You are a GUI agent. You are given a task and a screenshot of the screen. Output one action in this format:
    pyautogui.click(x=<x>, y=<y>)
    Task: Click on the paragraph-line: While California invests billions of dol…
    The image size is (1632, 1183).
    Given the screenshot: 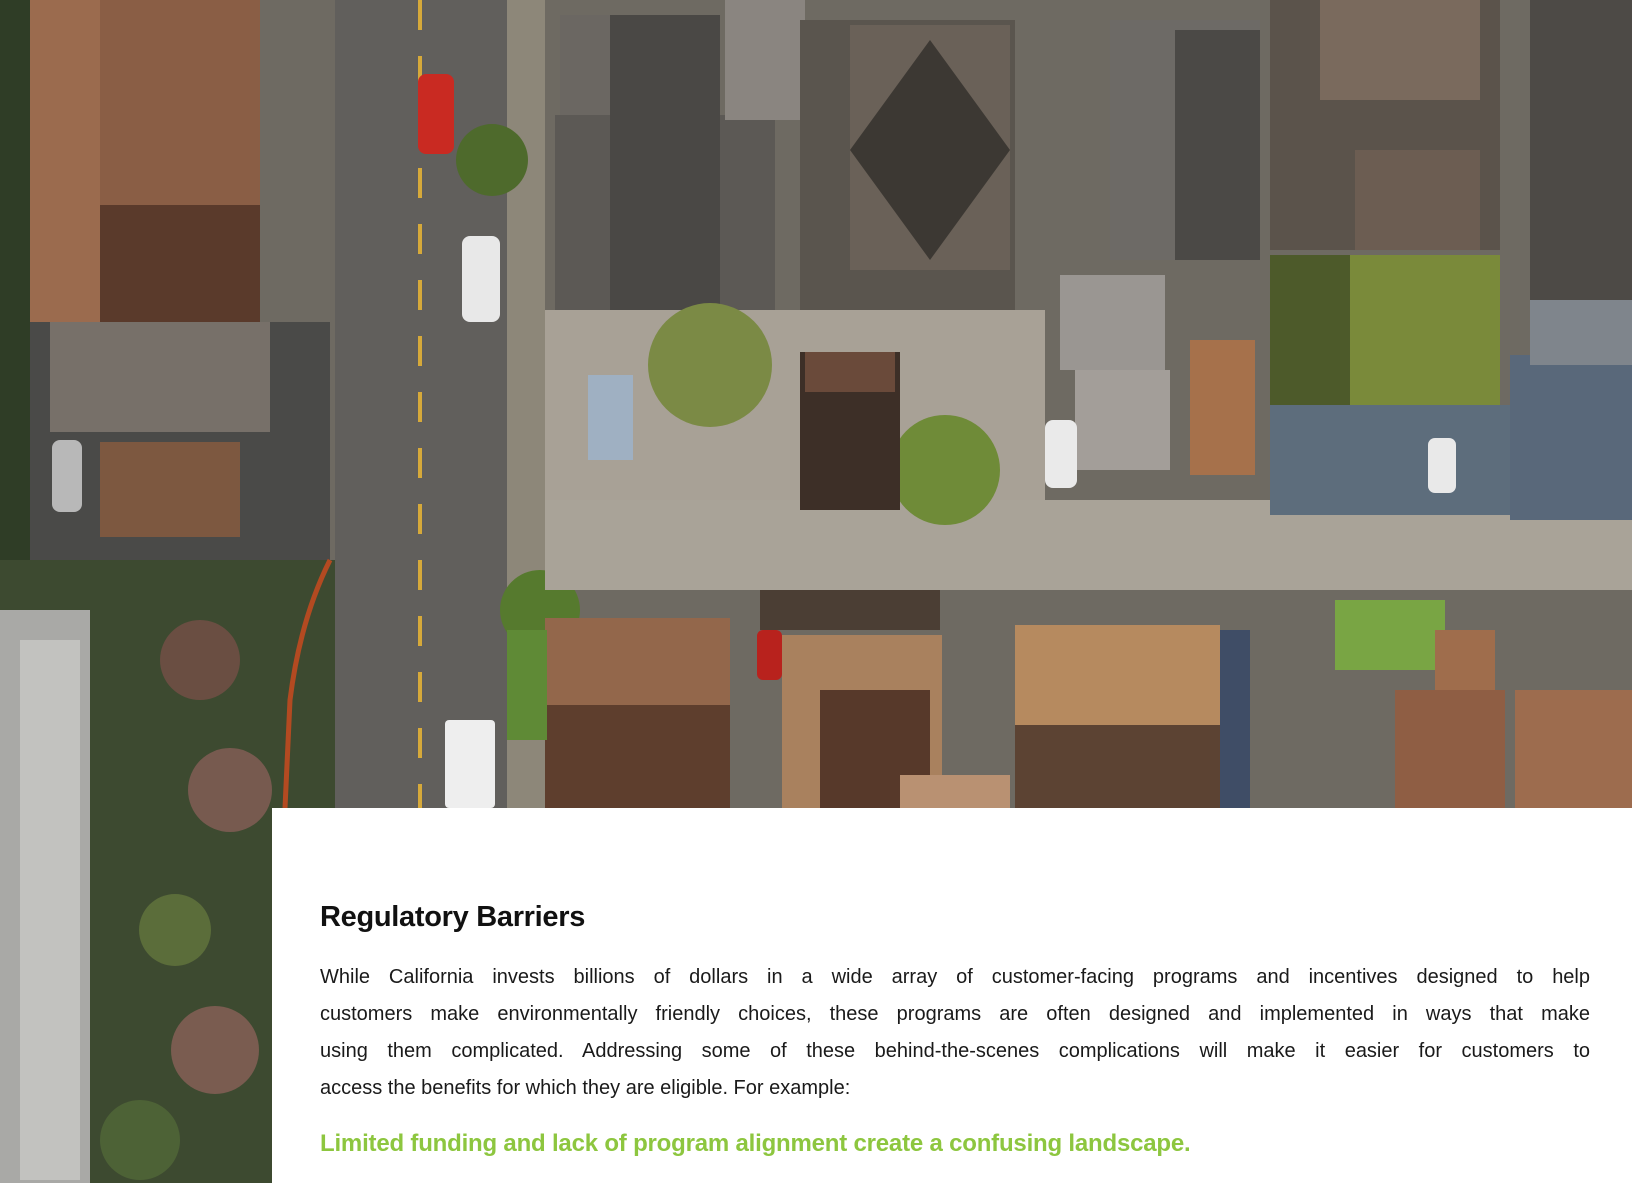 What is the action you would take?
    pyautogui.click(x=955, y=977)
    